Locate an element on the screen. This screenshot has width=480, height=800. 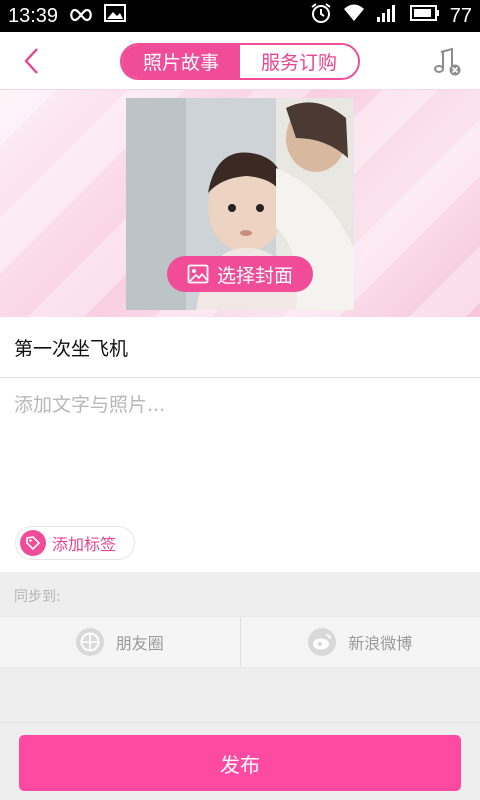
music-button is located at coordinates (448, 62).